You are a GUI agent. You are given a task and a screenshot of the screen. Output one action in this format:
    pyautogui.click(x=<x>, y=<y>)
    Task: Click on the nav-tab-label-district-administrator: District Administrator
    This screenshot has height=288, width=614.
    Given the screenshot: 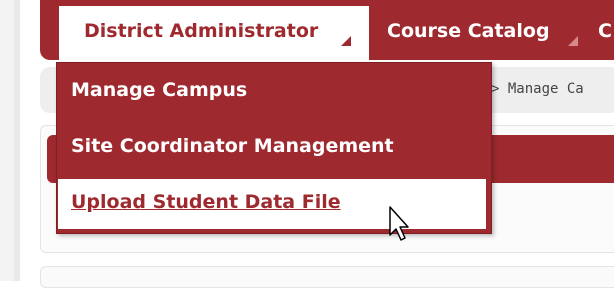 What is the action you would take?
    pyautogui.click(x=201, y=31)
    